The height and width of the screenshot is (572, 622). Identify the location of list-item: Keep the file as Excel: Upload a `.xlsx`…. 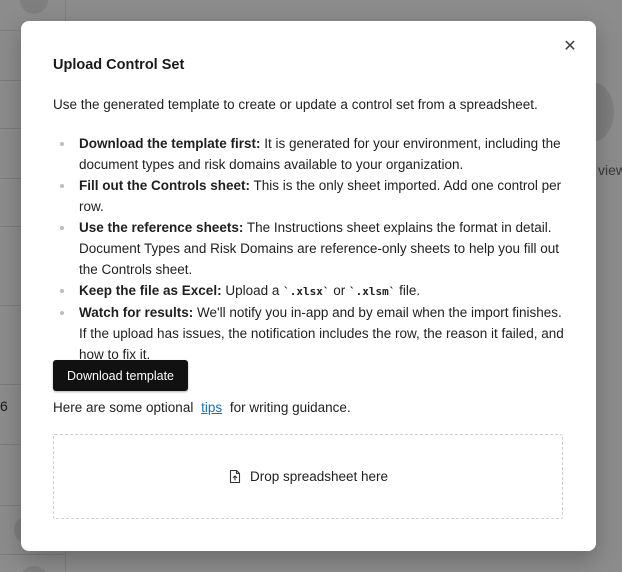
(313, 291).